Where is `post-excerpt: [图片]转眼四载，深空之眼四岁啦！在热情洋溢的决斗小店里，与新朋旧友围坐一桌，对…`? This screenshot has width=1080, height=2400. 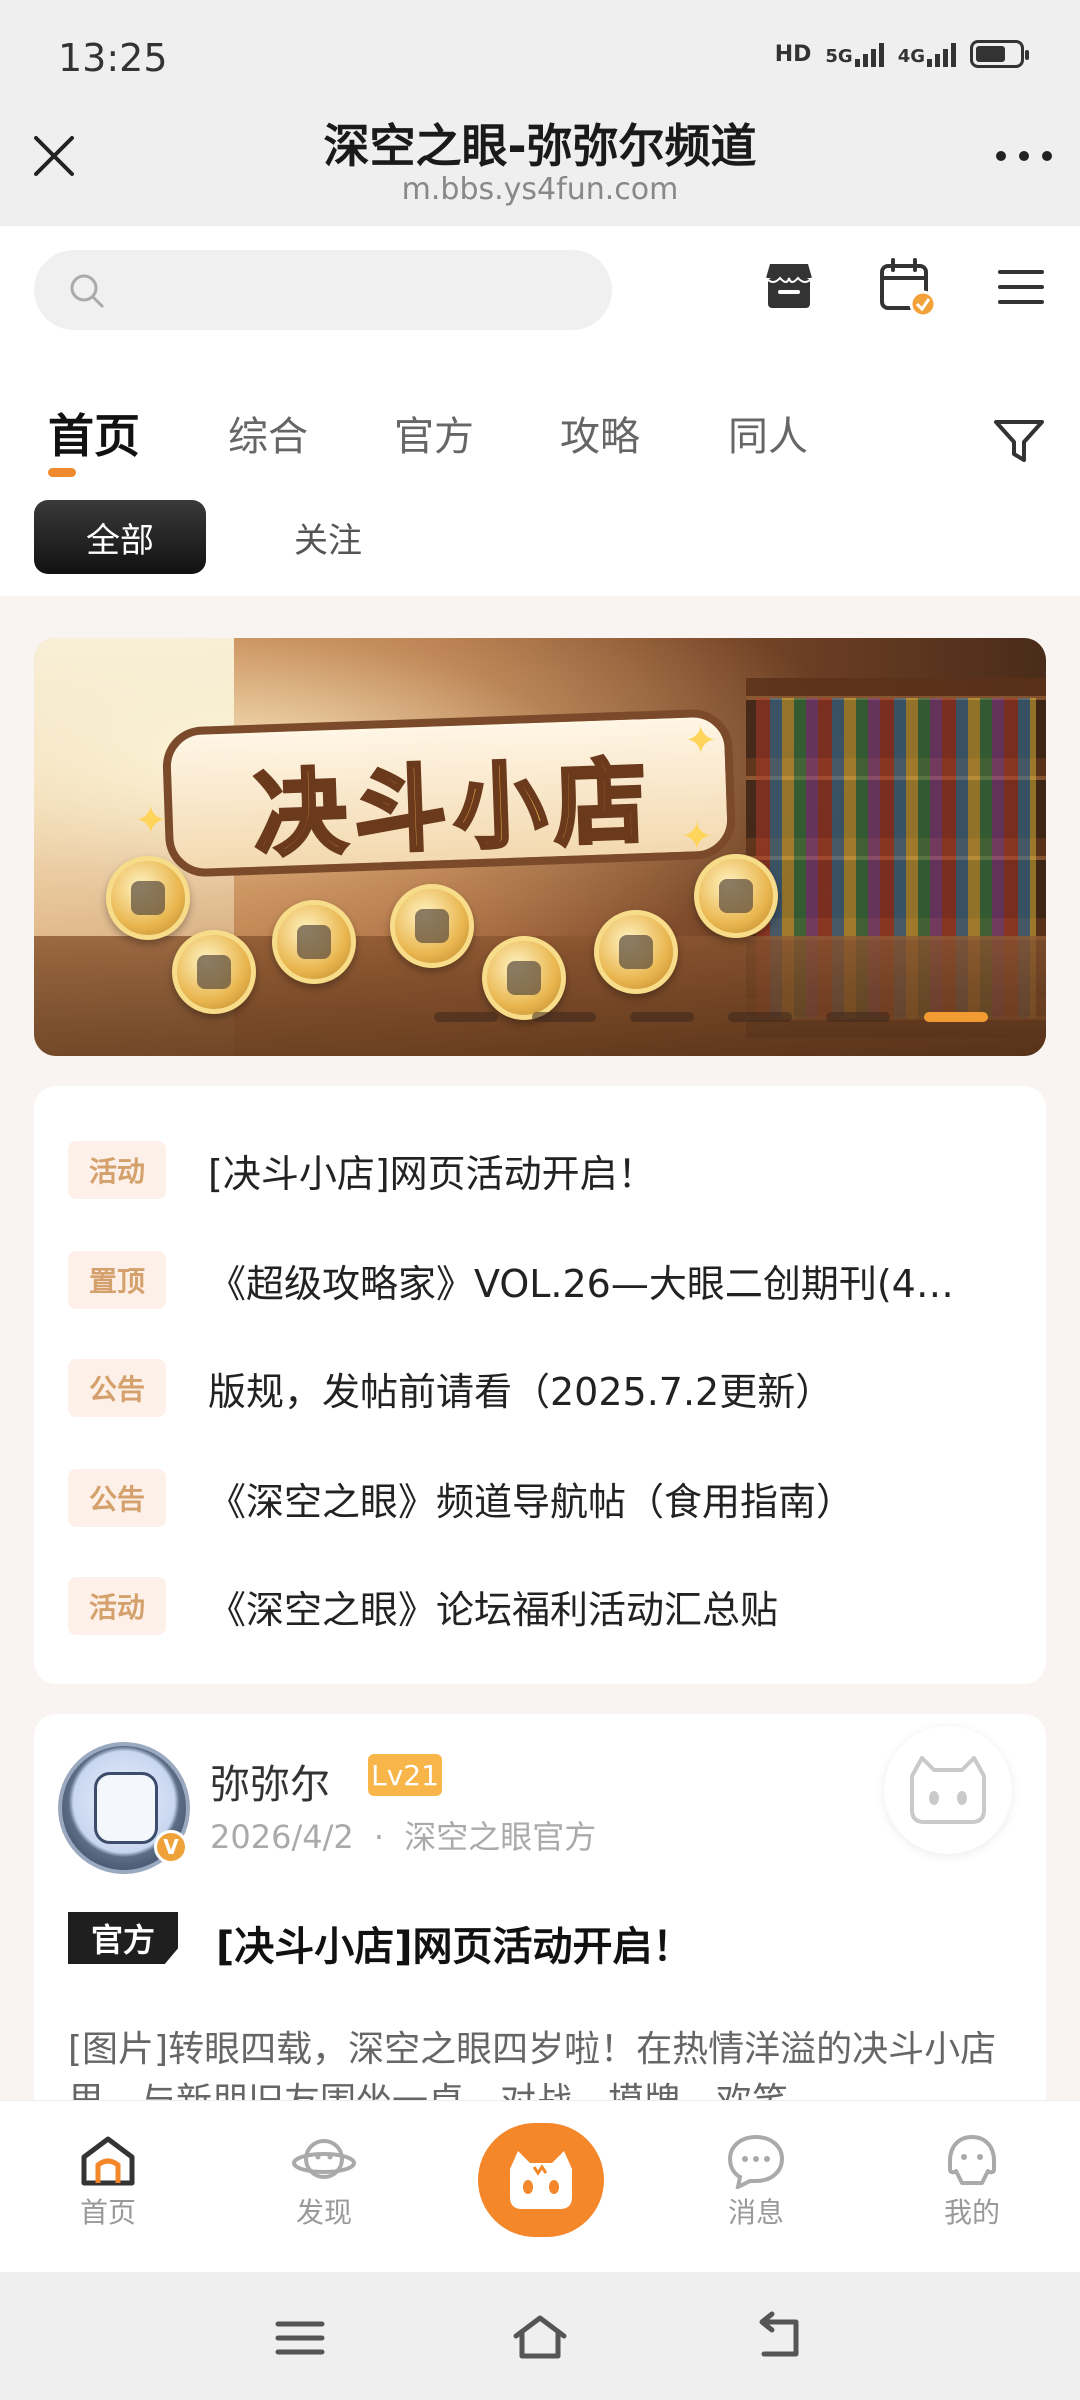 post-excerpt: [图片]转眼四载，深空之眼四岁啦！在热情洋溢的决斗小店里，与新朋旧友围坐一桌，对… is located at coordinates (532, 2064).